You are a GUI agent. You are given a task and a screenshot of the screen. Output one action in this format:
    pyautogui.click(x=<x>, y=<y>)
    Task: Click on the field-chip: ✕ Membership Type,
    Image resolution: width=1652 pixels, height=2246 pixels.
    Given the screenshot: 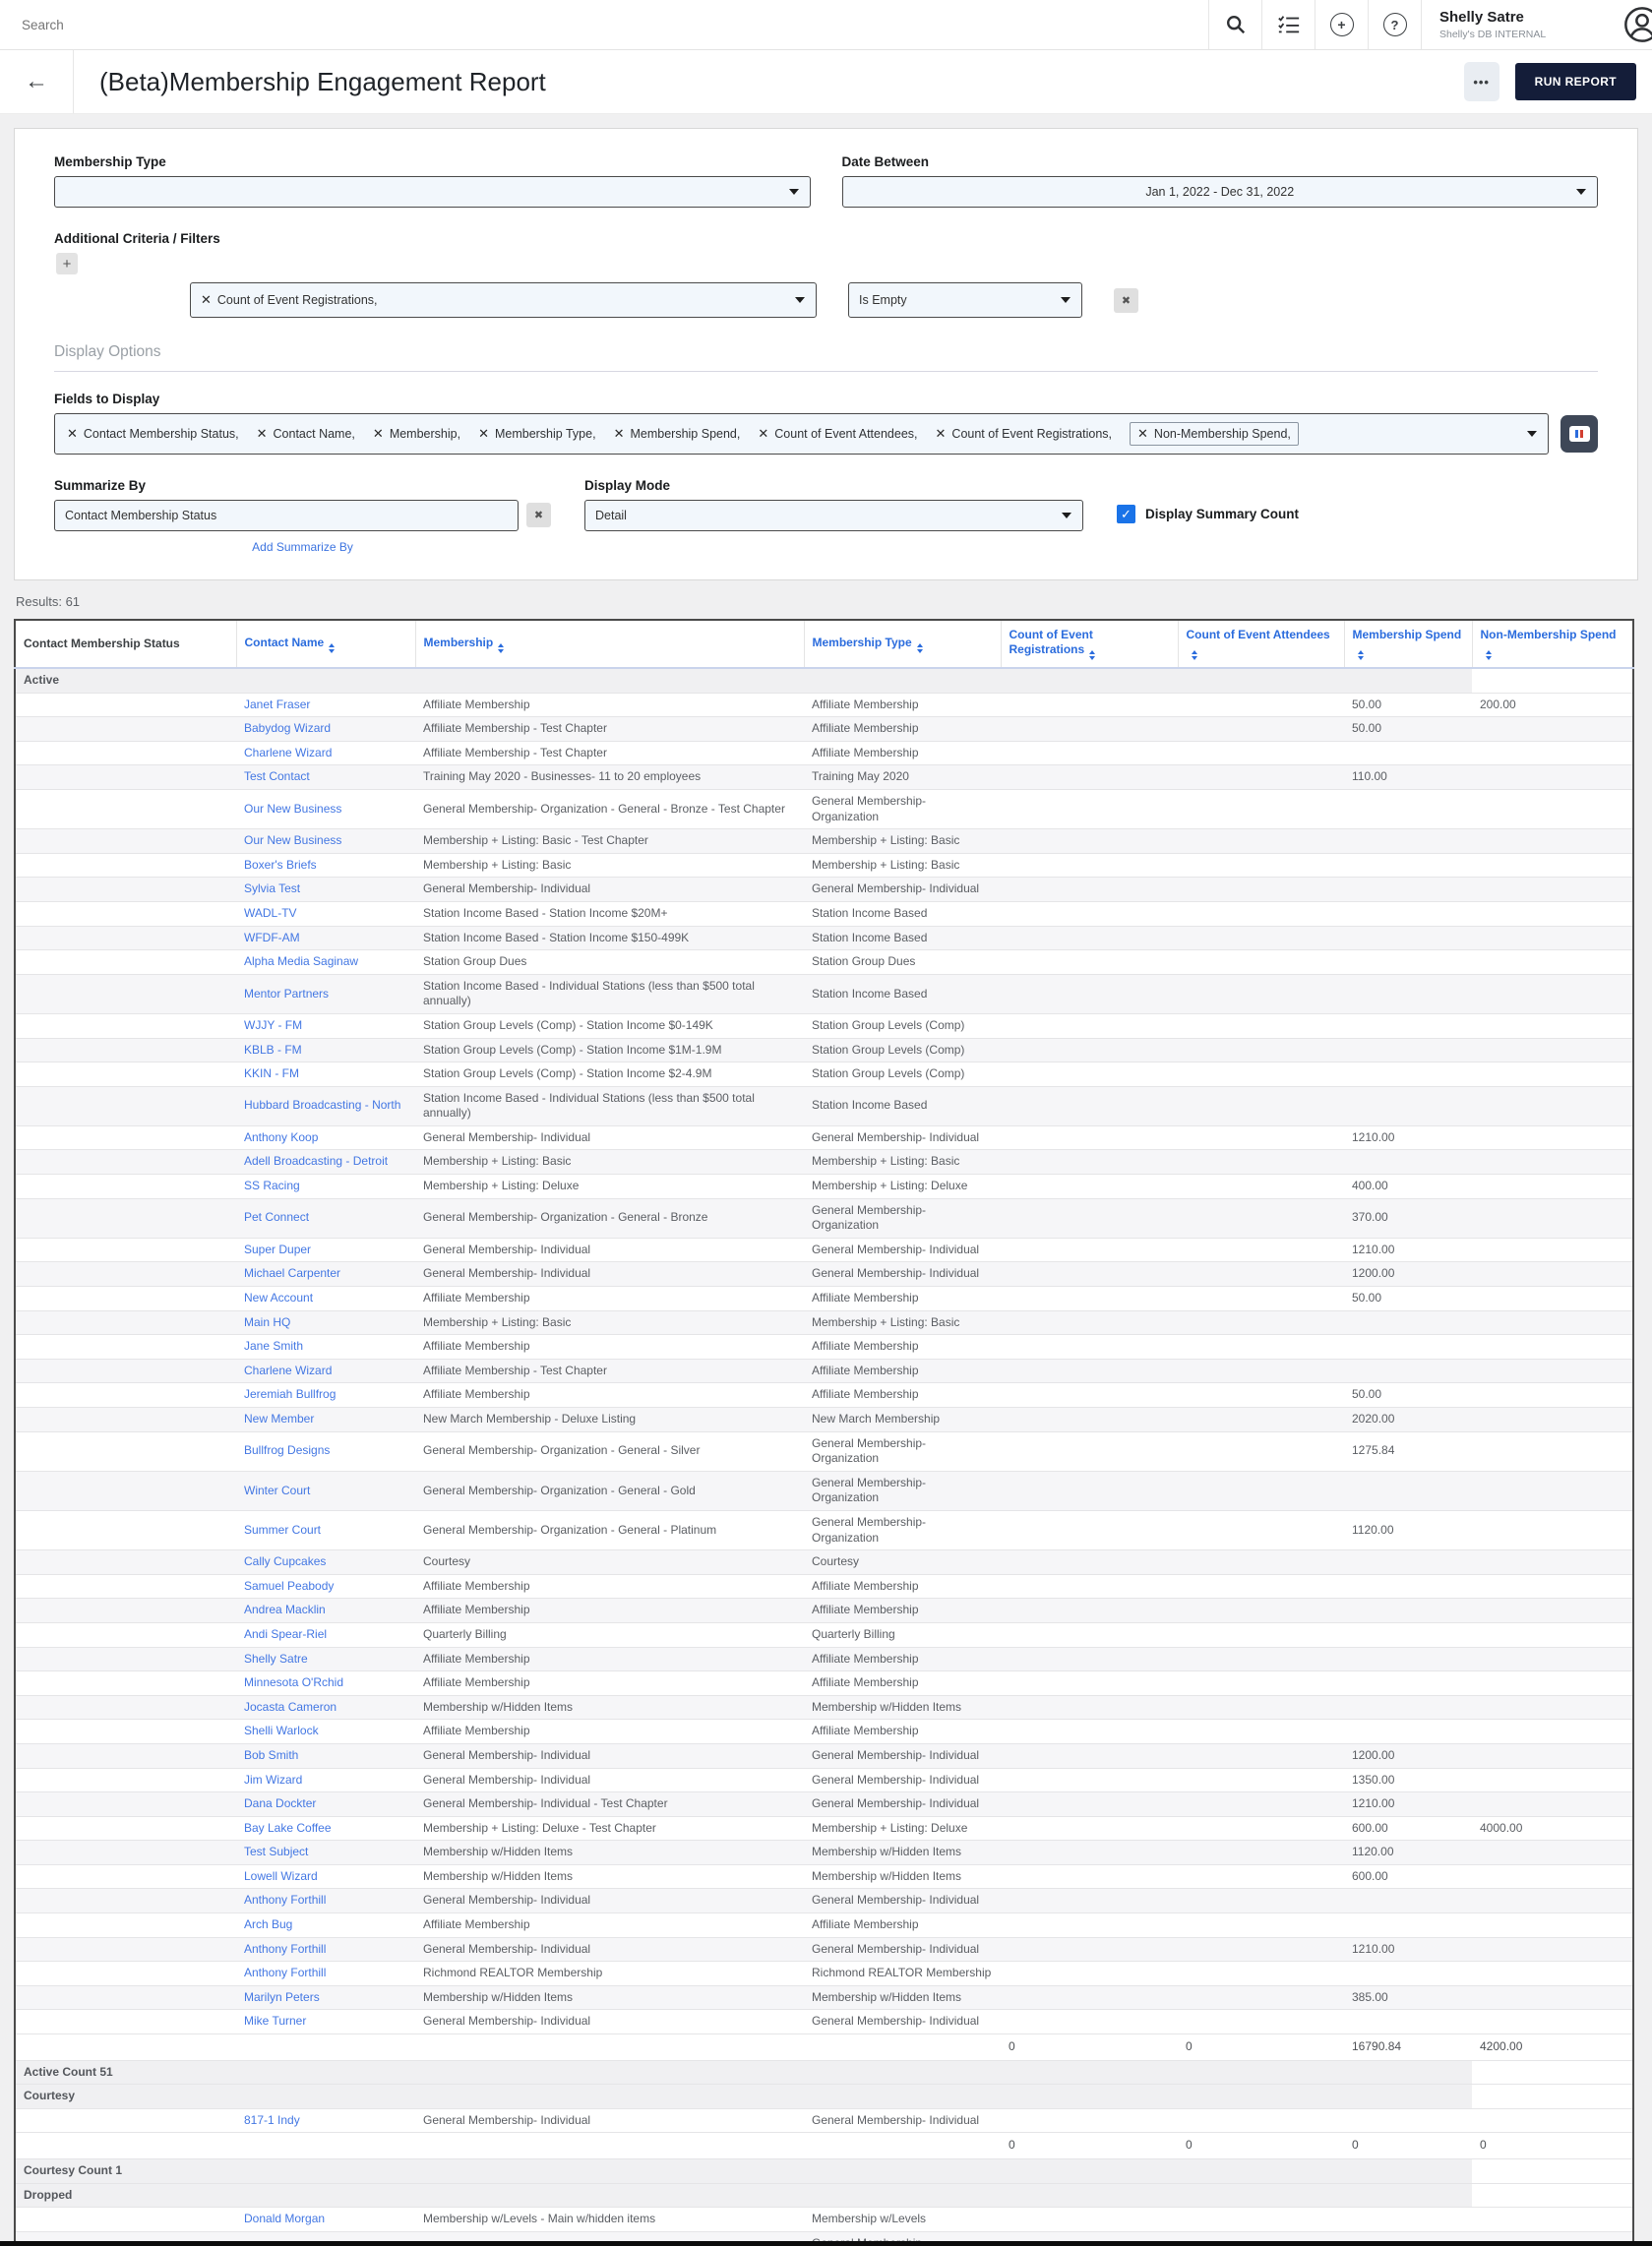 What is the action you would take?
    pyautogui.click(x=537, y=434)
    